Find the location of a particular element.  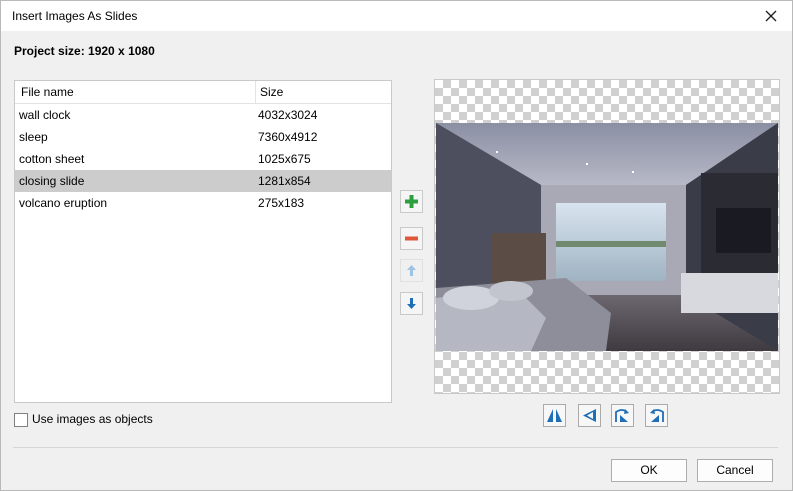

table-row: cotton sheet 1025x675 is located at coordinates (203, 159).